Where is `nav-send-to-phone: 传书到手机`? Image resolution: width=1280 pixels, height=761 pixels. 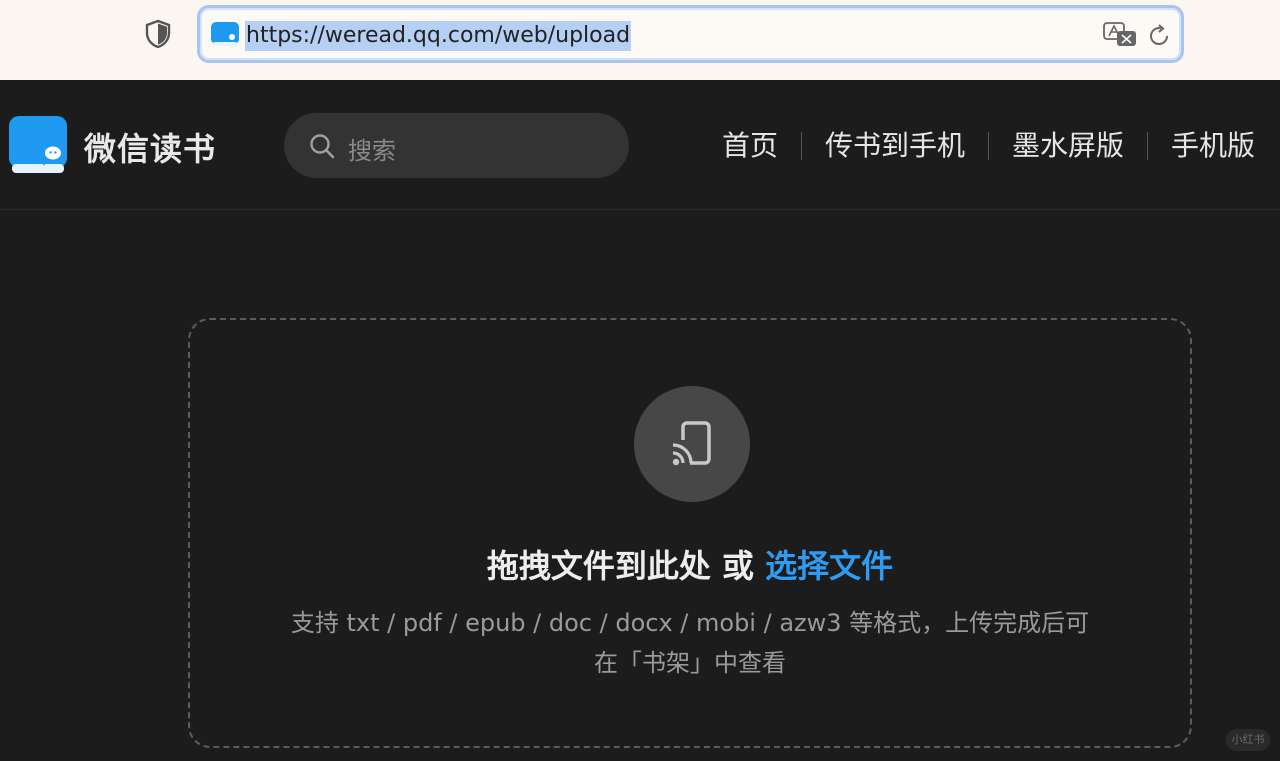 nav-send-to-phone: 传书到手机 is located at coordinates (895, 146).